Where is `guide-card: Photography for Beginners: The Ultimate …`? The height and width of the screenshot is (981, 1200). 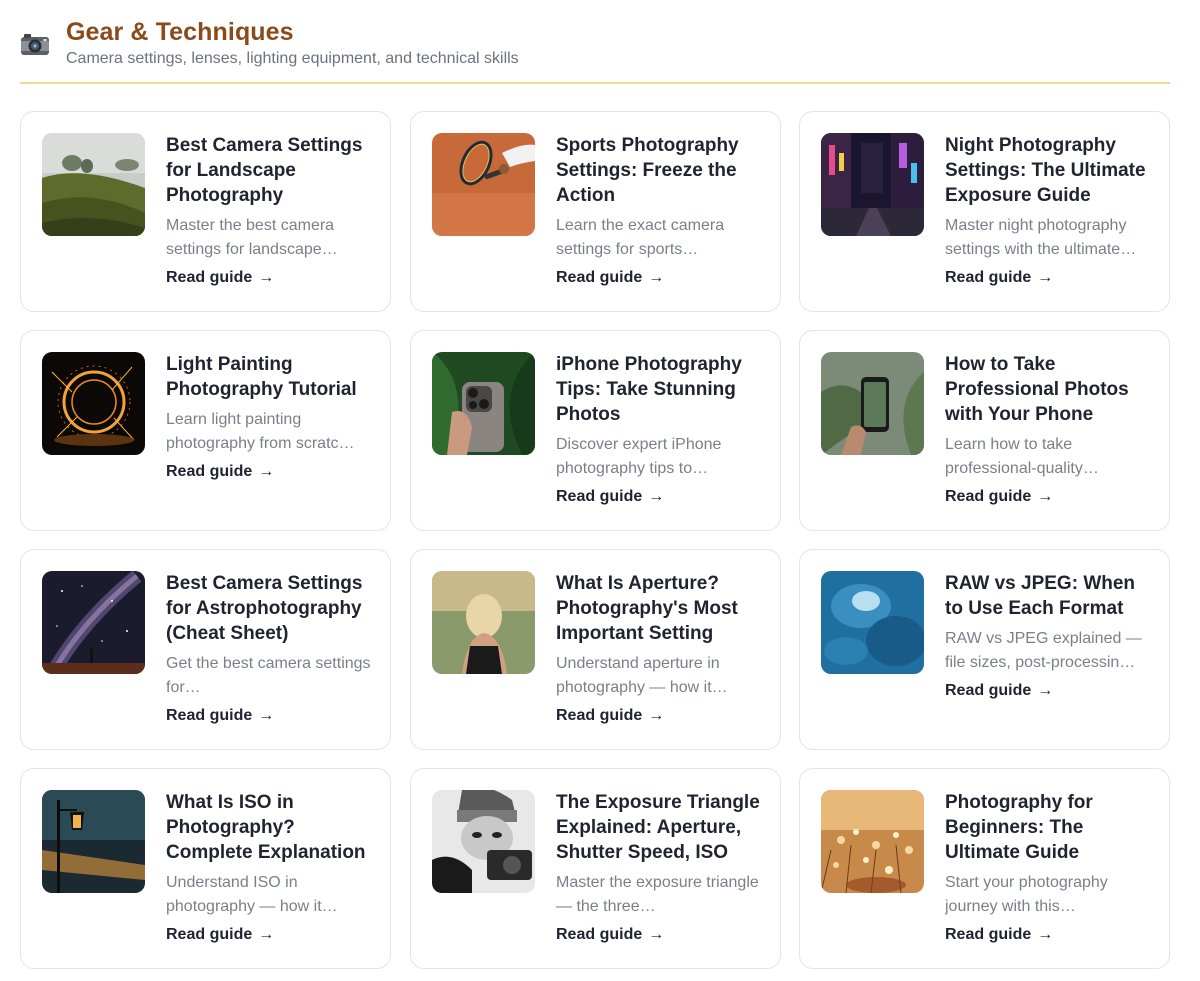 guide-card: Photography for Beginners: The Ultimate … is located at coordinates (984, 868).